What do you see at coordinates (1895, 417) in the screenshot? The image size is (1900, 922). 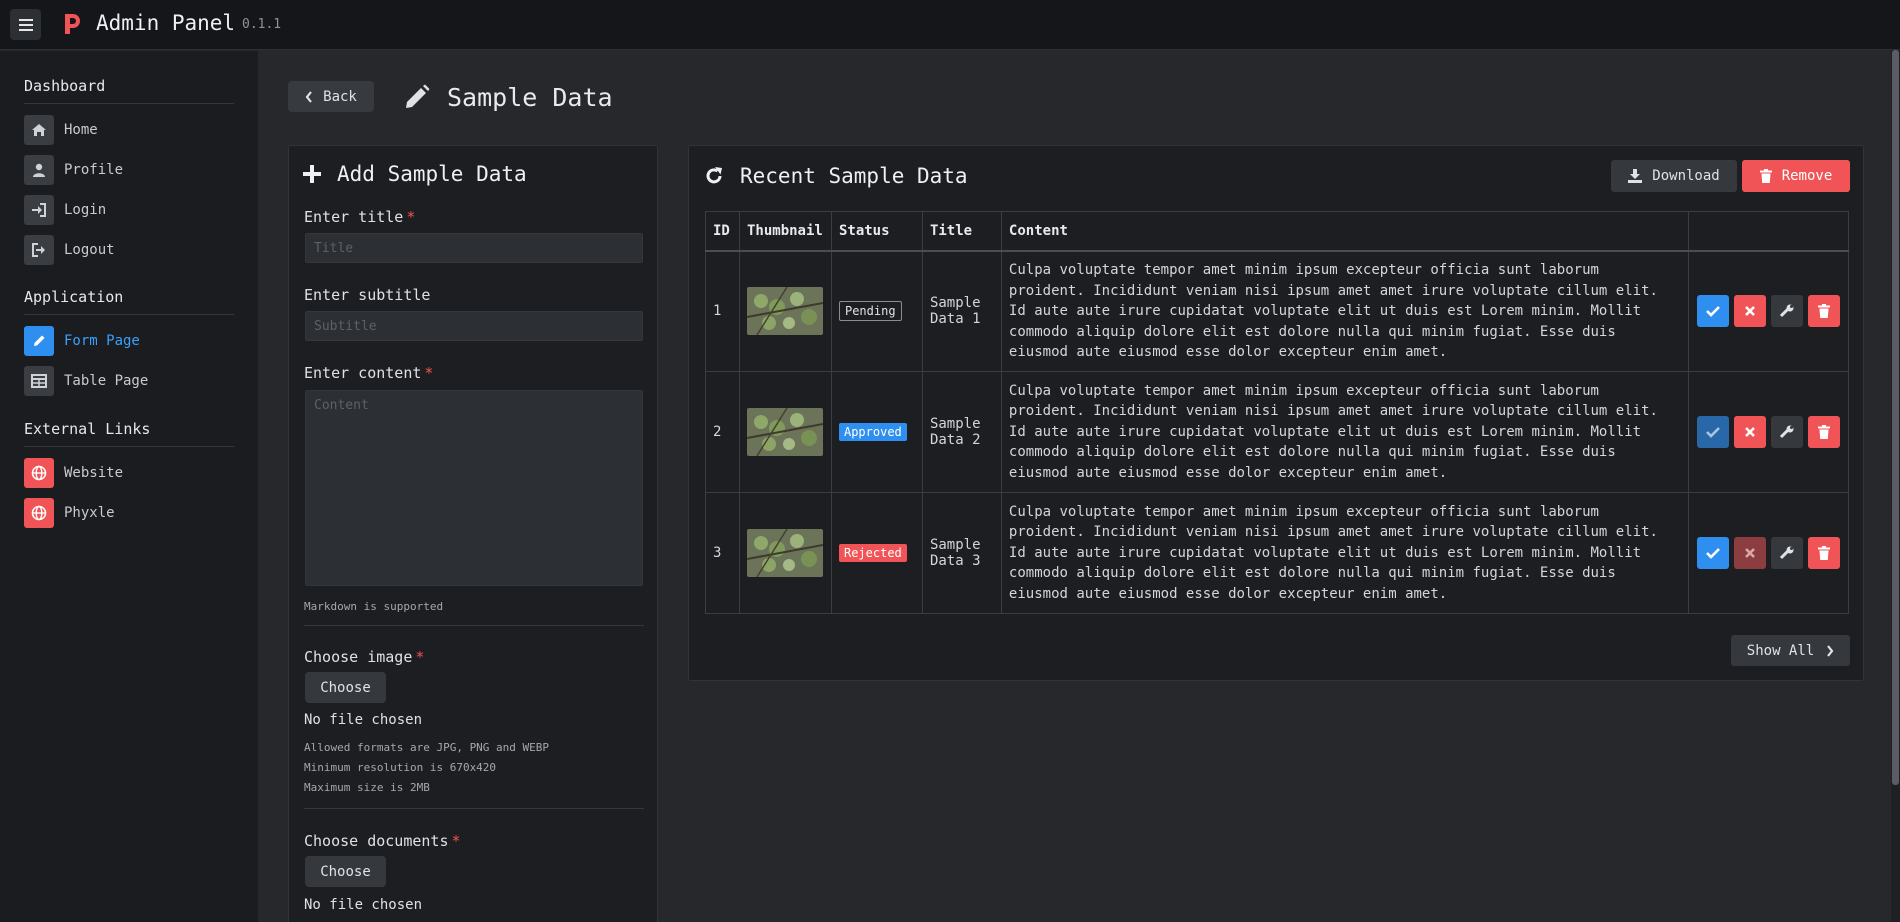 I see `page-scrollbar-thumb` at bounding box center [1895, 417].